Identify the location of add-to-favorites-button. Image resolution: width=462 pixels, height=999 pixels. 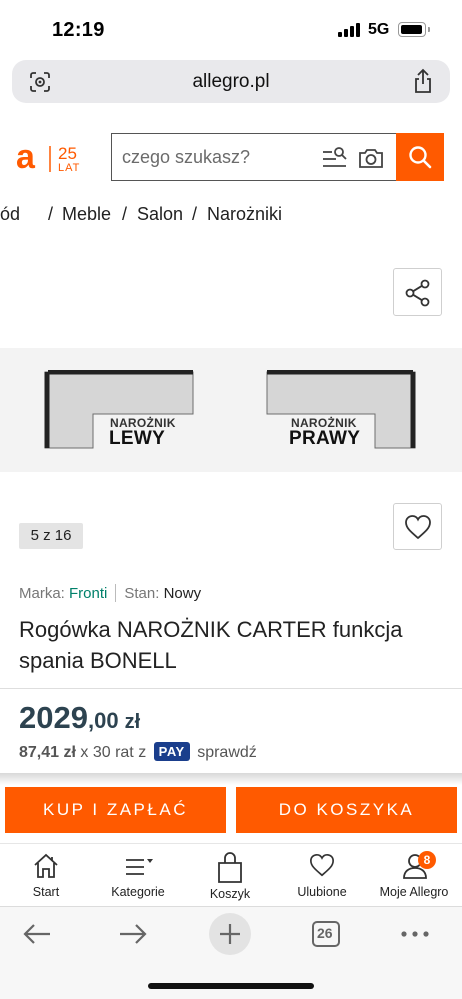
(417, 526).